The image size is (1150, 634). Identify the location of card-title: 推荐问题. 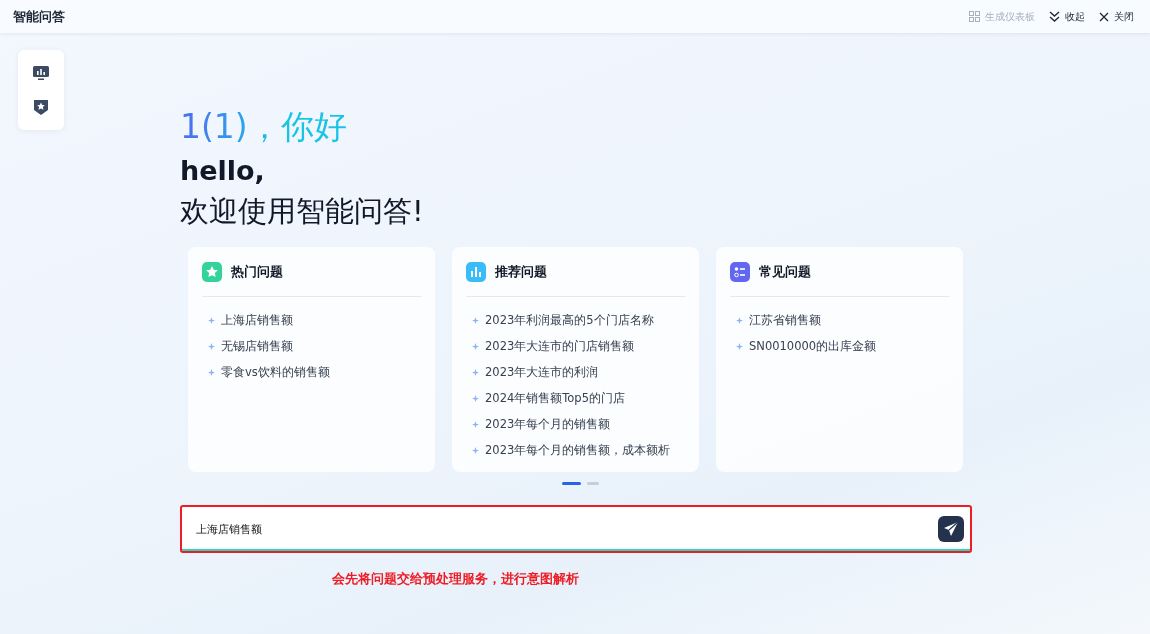
(521, 272).